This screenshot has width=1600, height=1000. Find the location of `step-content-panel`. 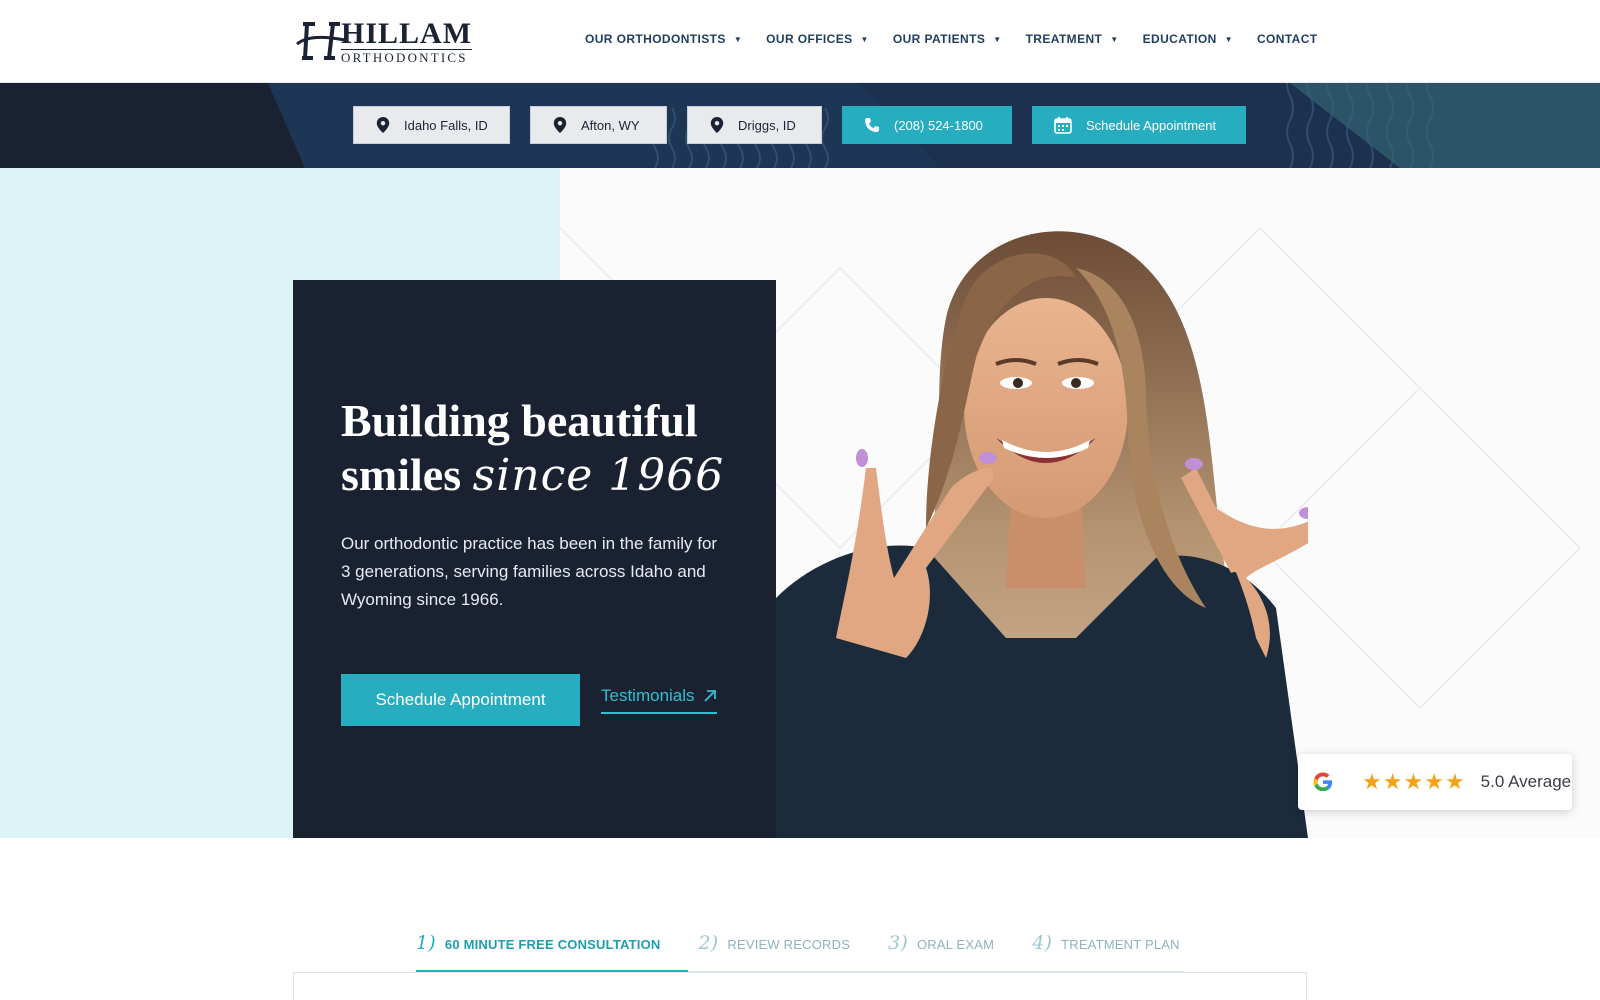

step-content-panel is located at coordinates (800, 986).